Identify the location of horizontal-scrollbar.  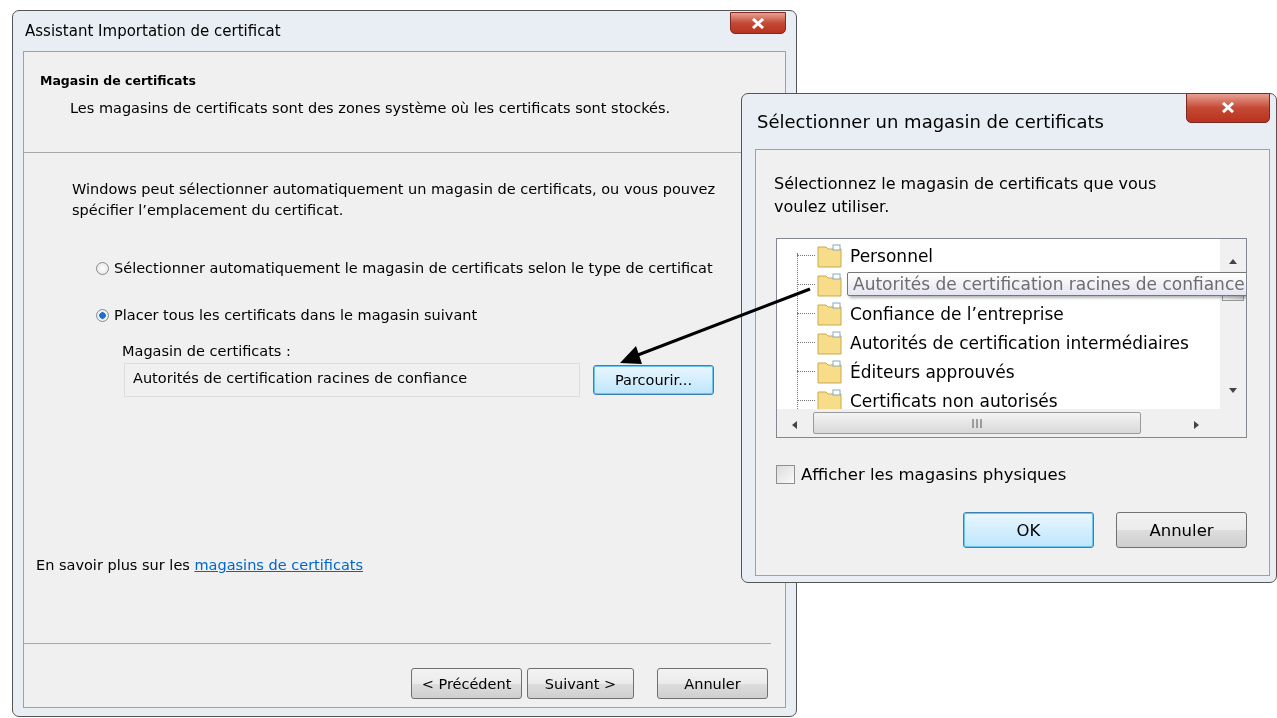
(1011, 423).